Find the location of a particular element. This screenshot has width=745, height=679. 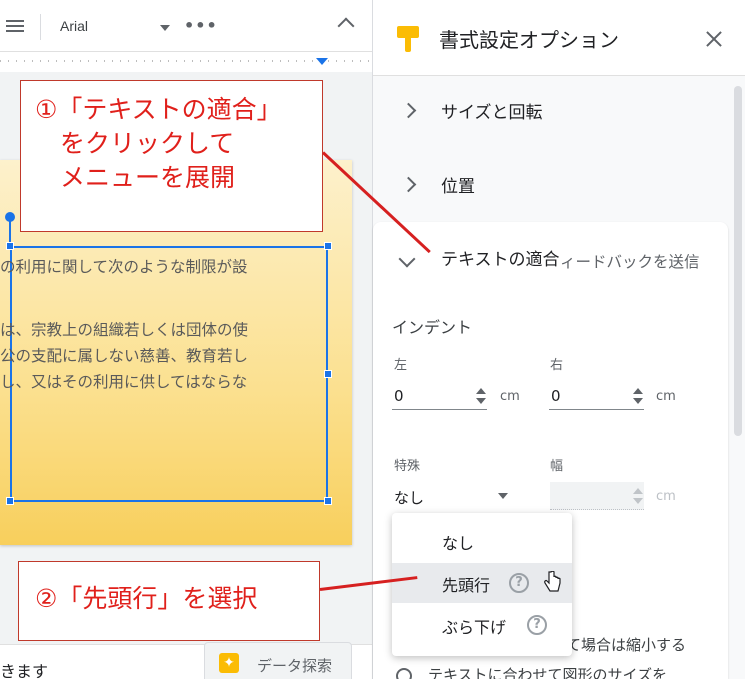

indent-left-unit: cm is located at coordinates (510, 396).